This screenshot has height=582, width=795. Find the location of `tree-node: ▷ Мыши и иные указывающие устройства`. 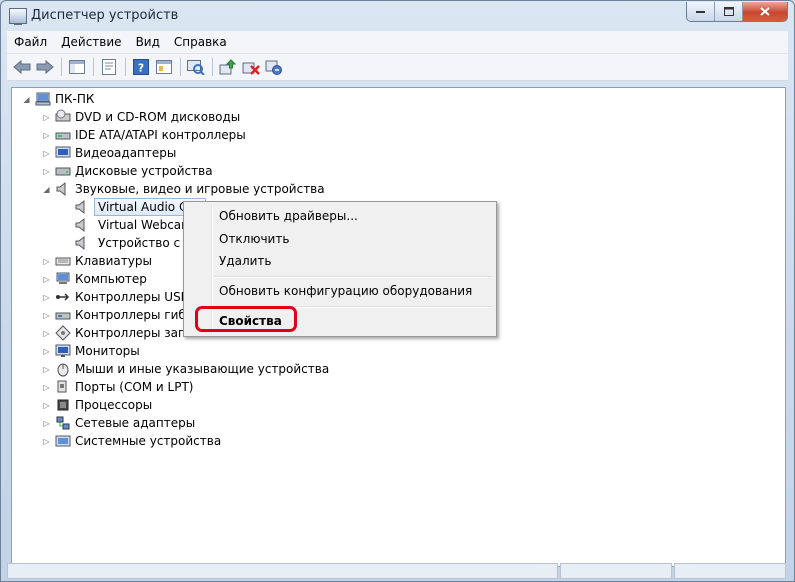

tree-node: ▷ Мыши и иные указывающие устройства is located at coordinates (185, 369).